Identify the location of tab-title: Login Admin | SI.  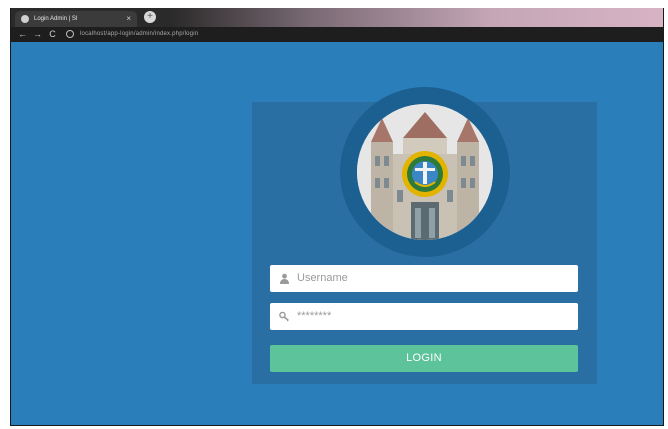
(56, 19).